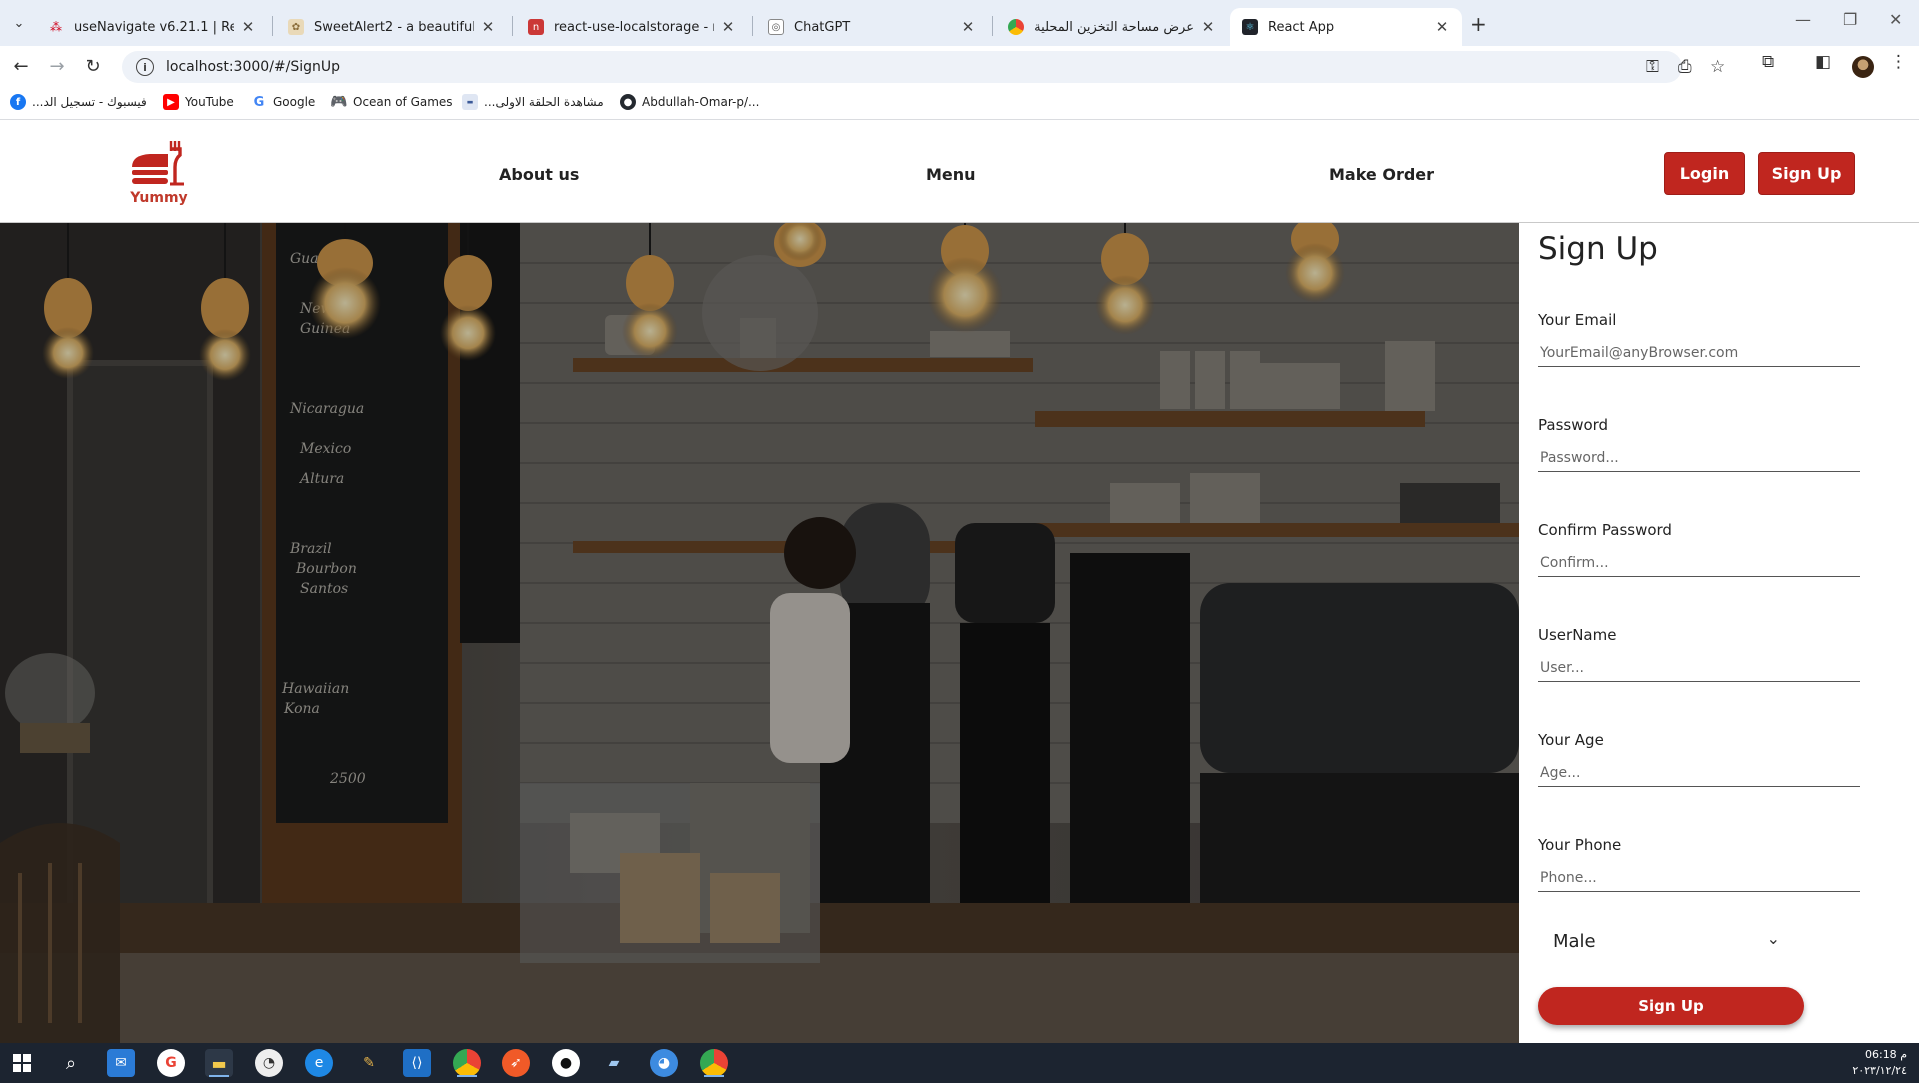 The width and height of the screenshot is (1919, 1083). What do you see at coordinates (1768, 62) in the screenshot?
I see `extensions-puzzle-icon: ⧉` at bounding box center [1768, 62].